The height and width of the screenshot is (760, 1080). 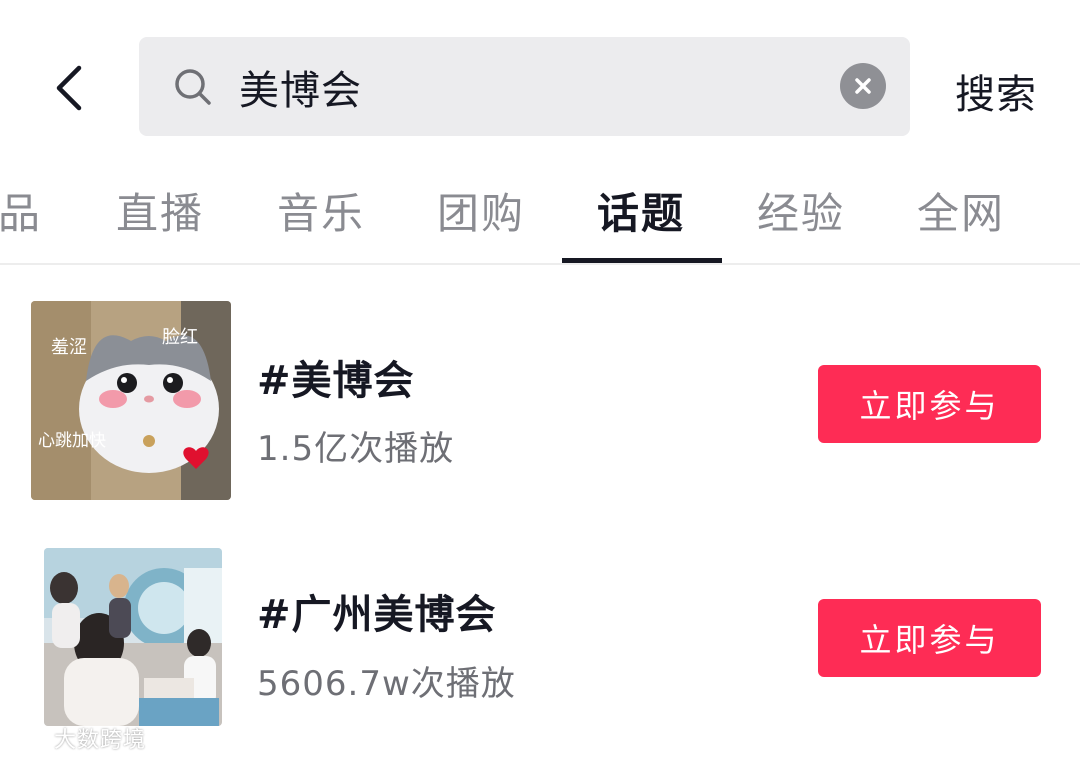 What do you see at coordinates (356, 449) in the screenshot?
I see `topic-play-count: 1.5亿次播放` at bounding box center [356, 449].